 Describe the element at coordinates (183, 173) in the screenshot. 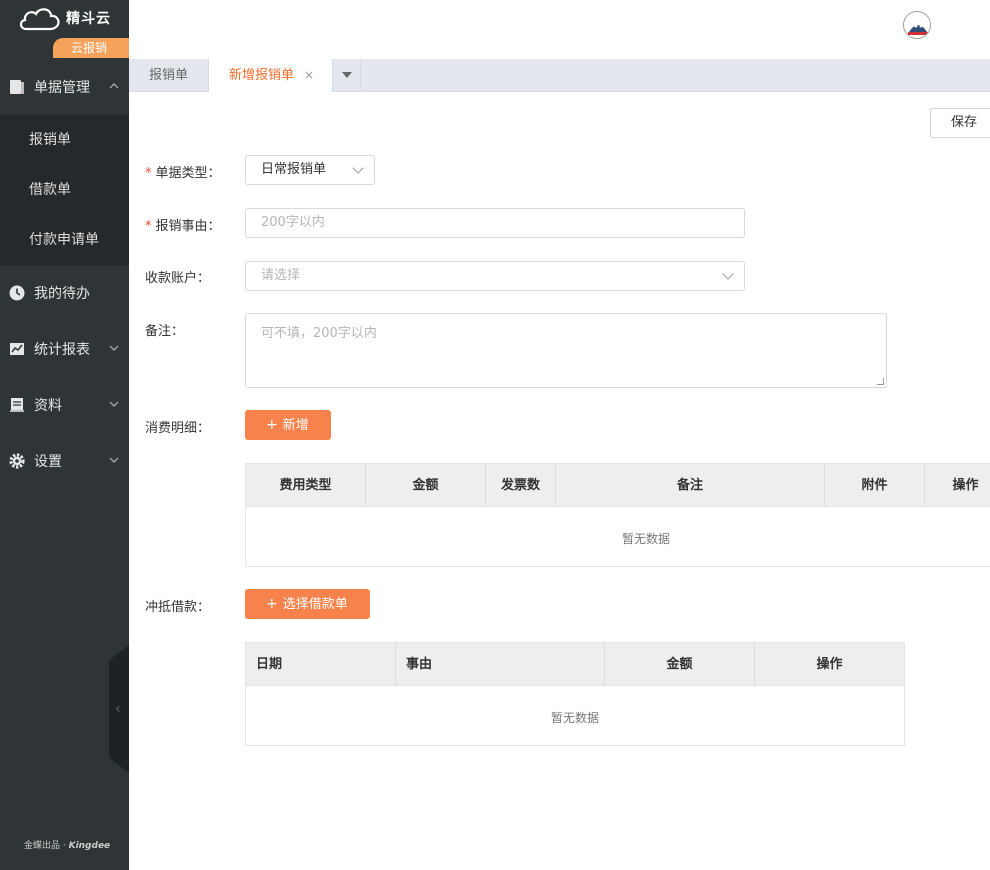

I see `doc-type-label: * 单据类型：` at that location.